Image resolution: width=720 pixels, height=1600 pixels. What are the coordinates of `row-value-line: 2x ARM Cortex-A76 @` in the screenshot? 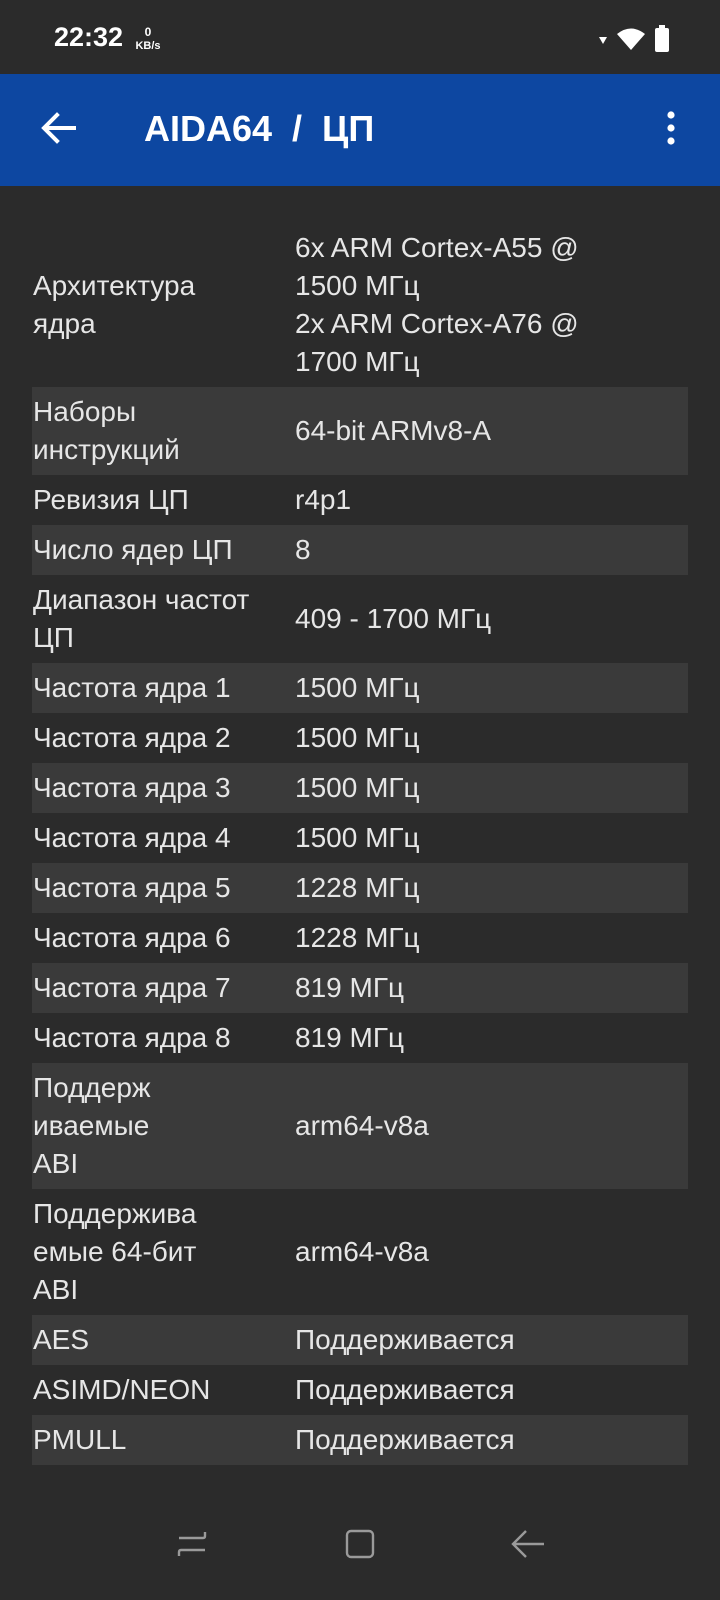 It's located at (437, 323).